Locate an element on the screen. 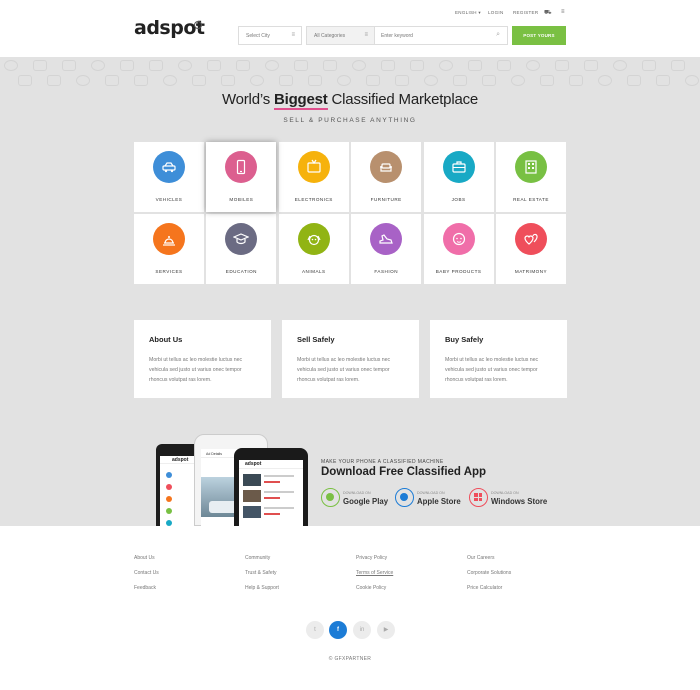  footer-link-about: About Us is located at coordinates (144, 558).